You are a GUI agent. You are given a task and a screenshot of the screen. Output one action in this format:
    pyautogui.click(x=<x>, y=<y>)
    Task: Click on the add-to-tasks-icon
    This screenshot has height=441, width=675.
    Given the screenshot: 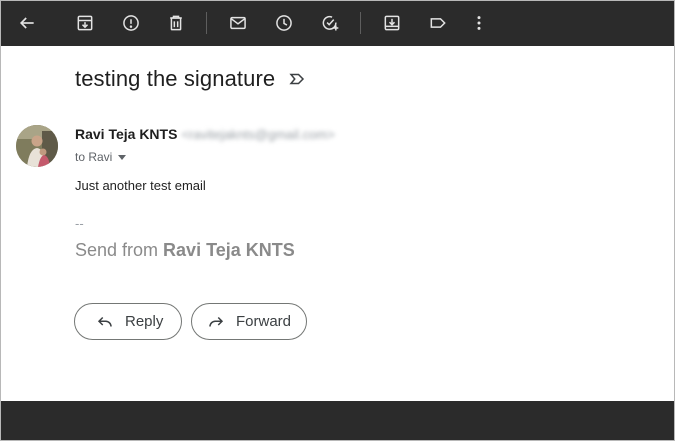 What is the action you would take?
    pyautogui.click(x=330, y=23)
    